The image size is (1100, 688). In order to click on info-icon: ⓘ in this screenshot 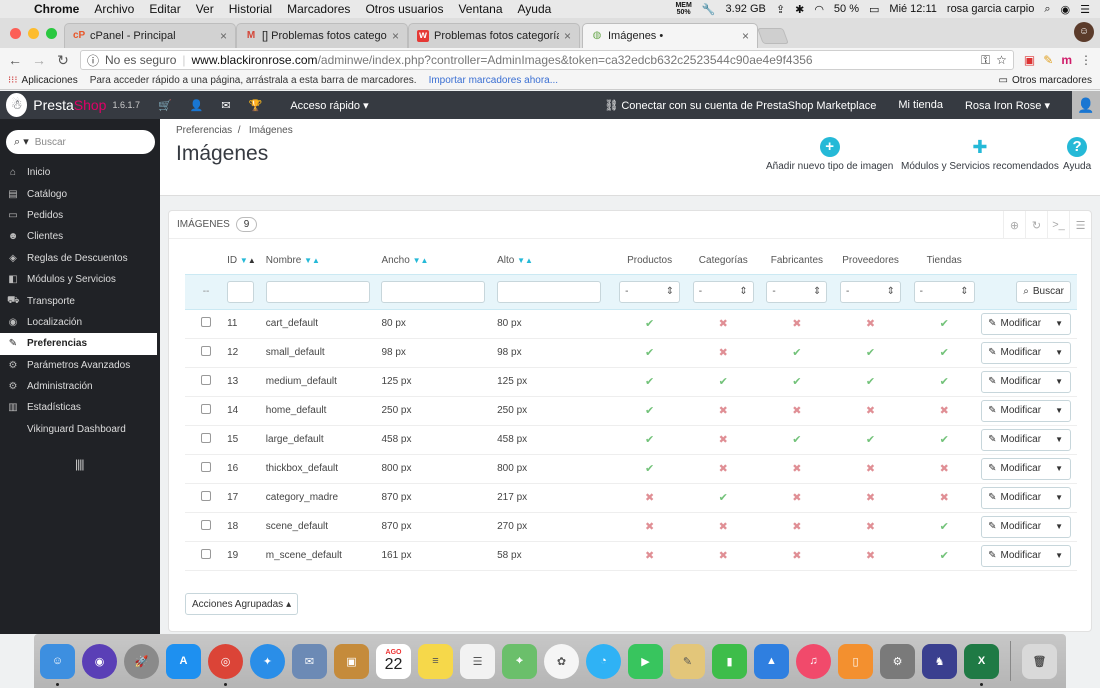, I will do `click(93, 60)`.